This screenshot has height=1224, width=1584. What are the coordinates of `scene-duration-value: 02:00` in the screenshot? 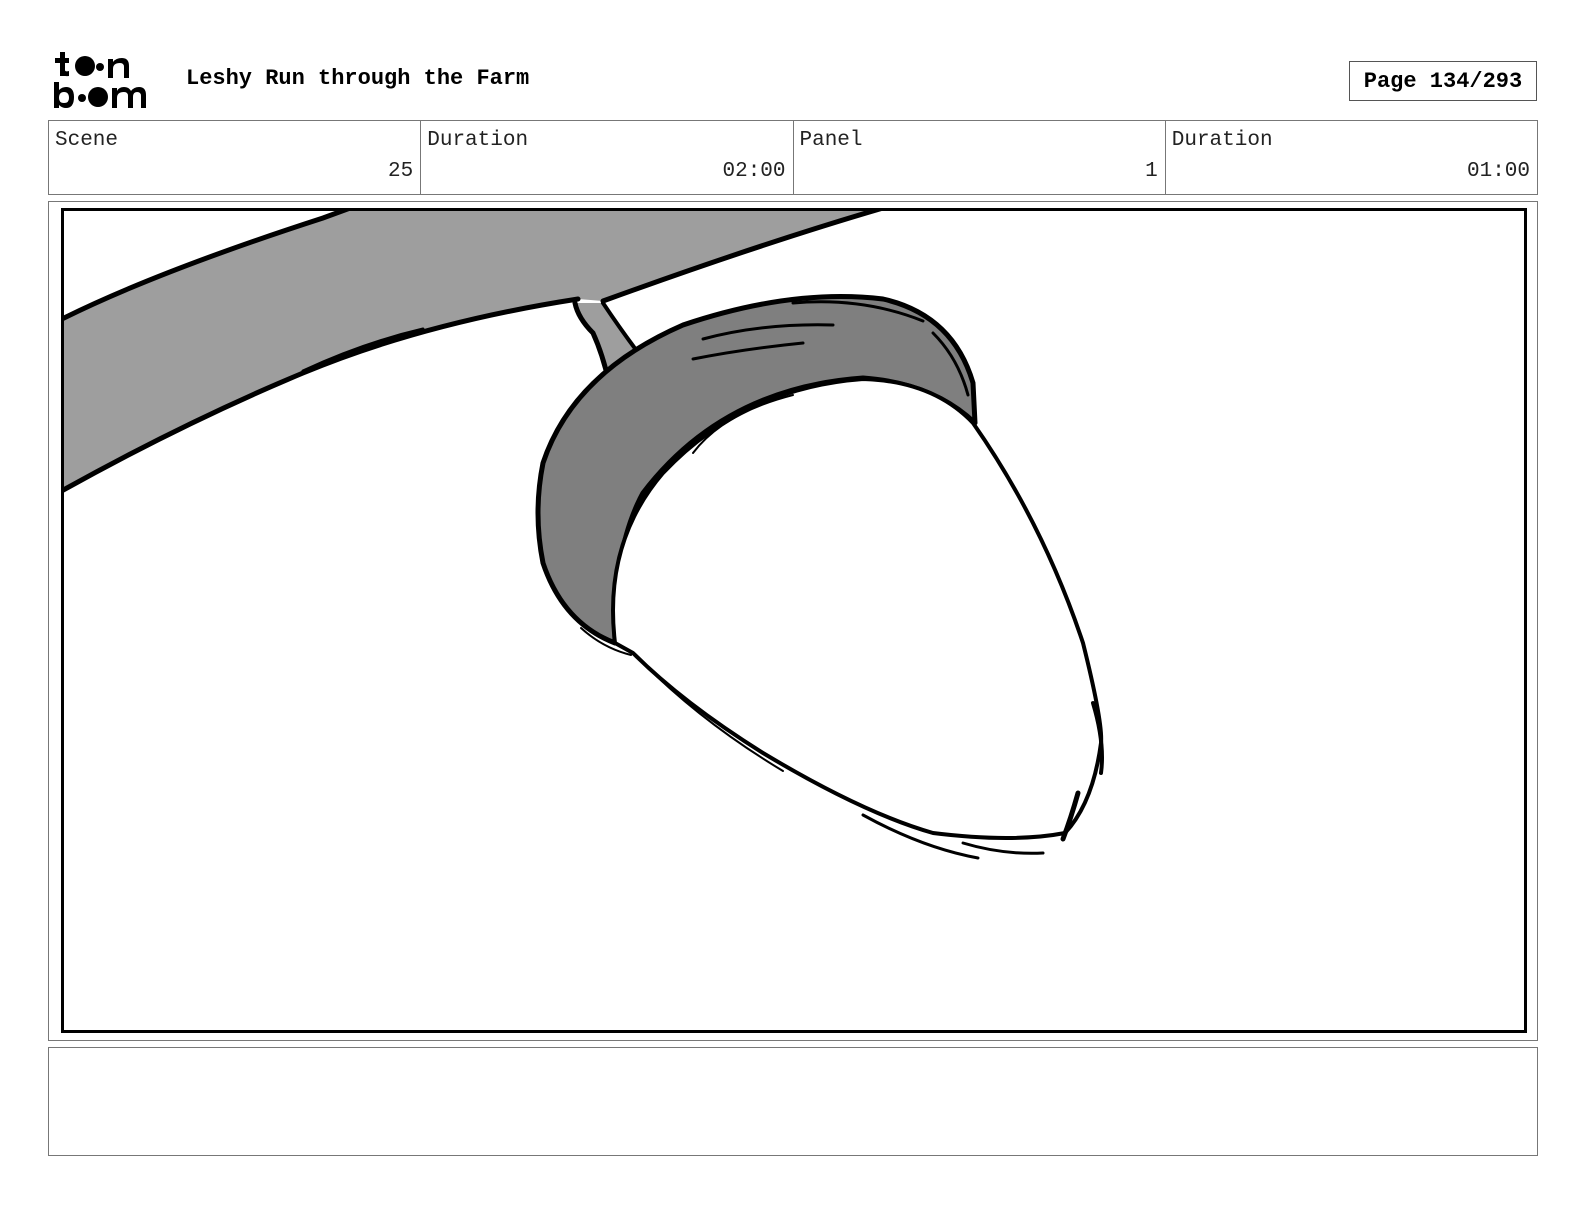 It's located at (754, 171).